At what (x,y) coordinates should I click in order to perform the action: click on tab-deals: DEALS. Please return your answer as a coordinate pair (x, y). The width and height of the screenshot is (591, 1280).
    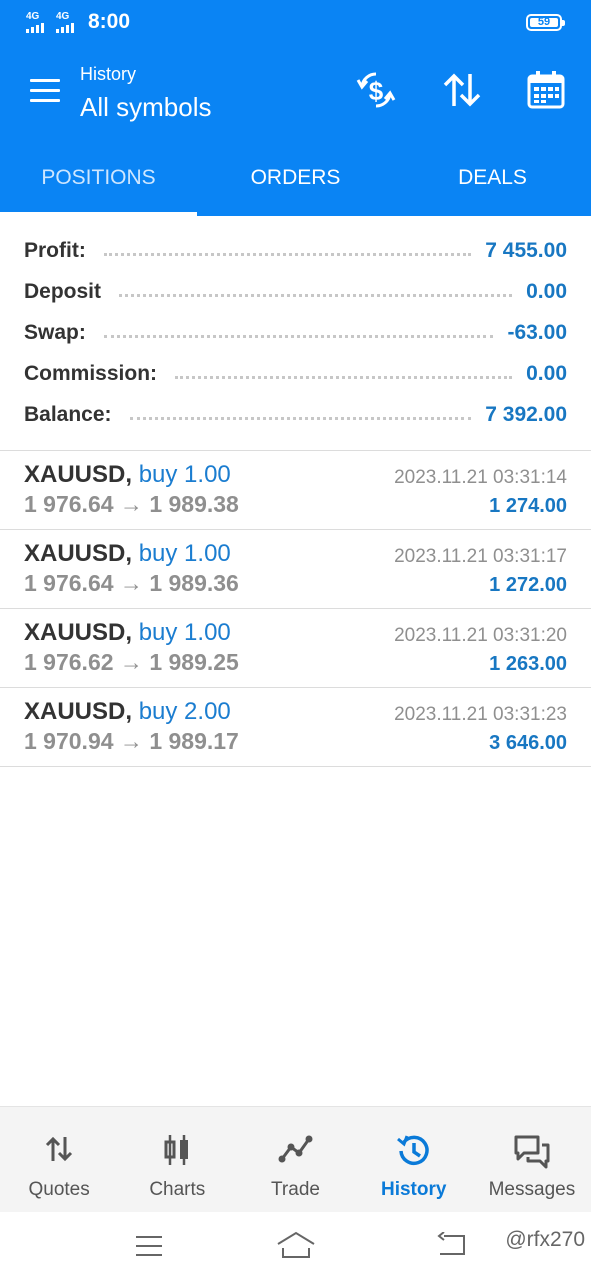
    Looking at the image, I should click on (492, 176).